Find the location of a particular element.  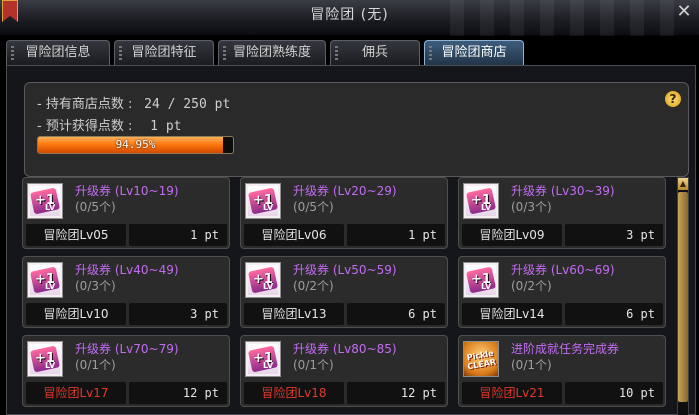

tab-label: 冒险团特征 is located at coordinates (164, 52).